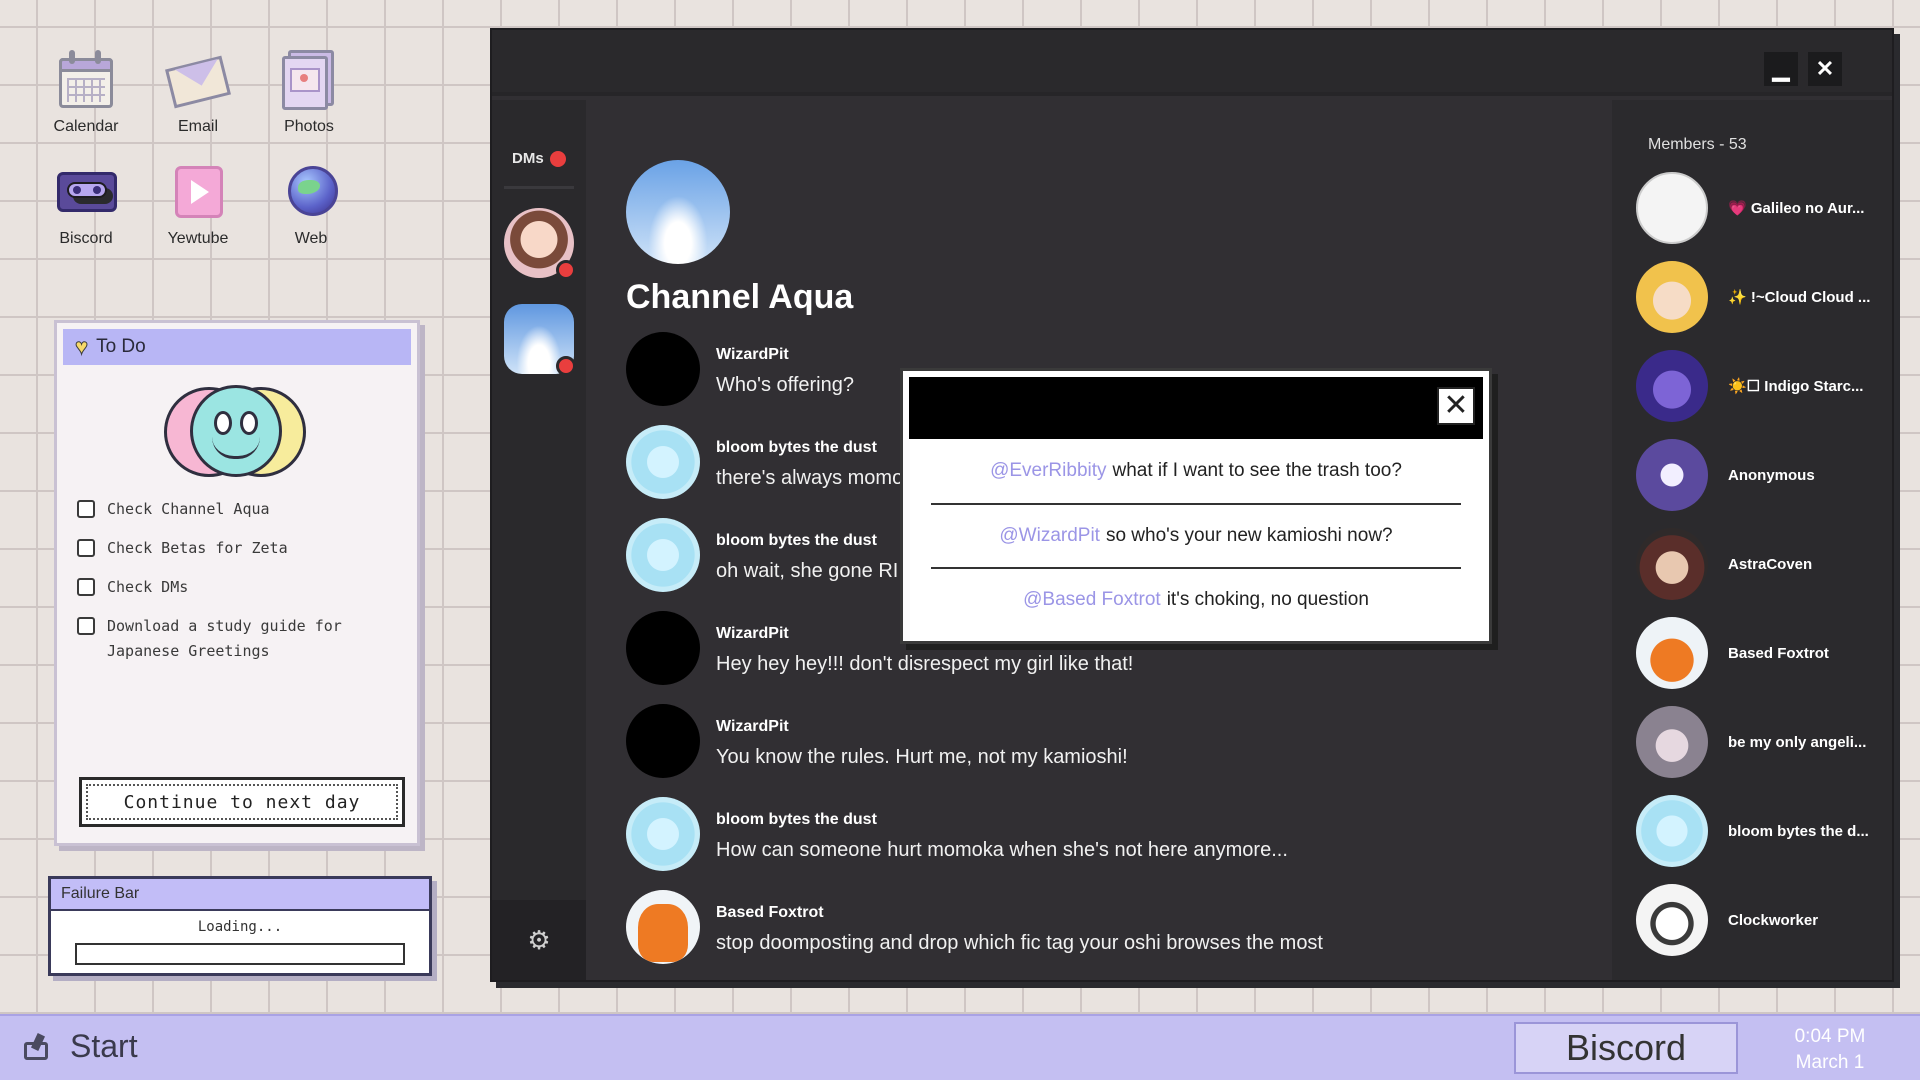  I want to click on message: bloom bytes the dust oh wait, she gone RI, so click(762, 555).